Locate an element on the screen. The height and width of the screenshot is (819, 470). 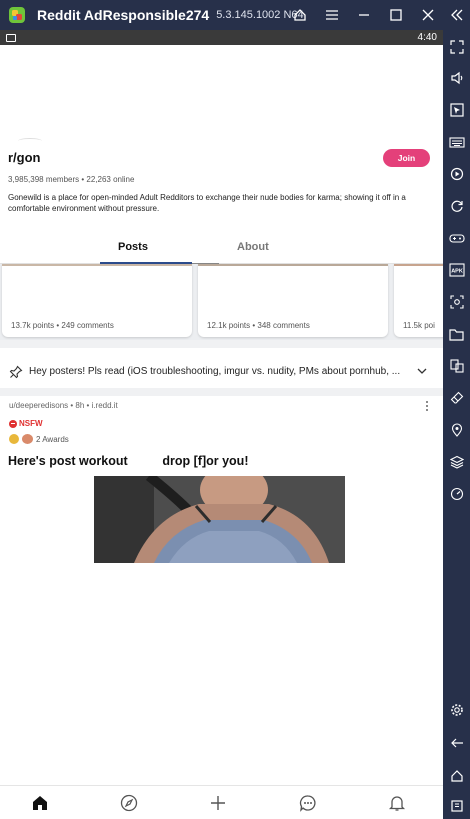
emulator-title-bar: Reddit AdResponsible274 5.3.145.1002 N64 is located at coordinates (235, 15).